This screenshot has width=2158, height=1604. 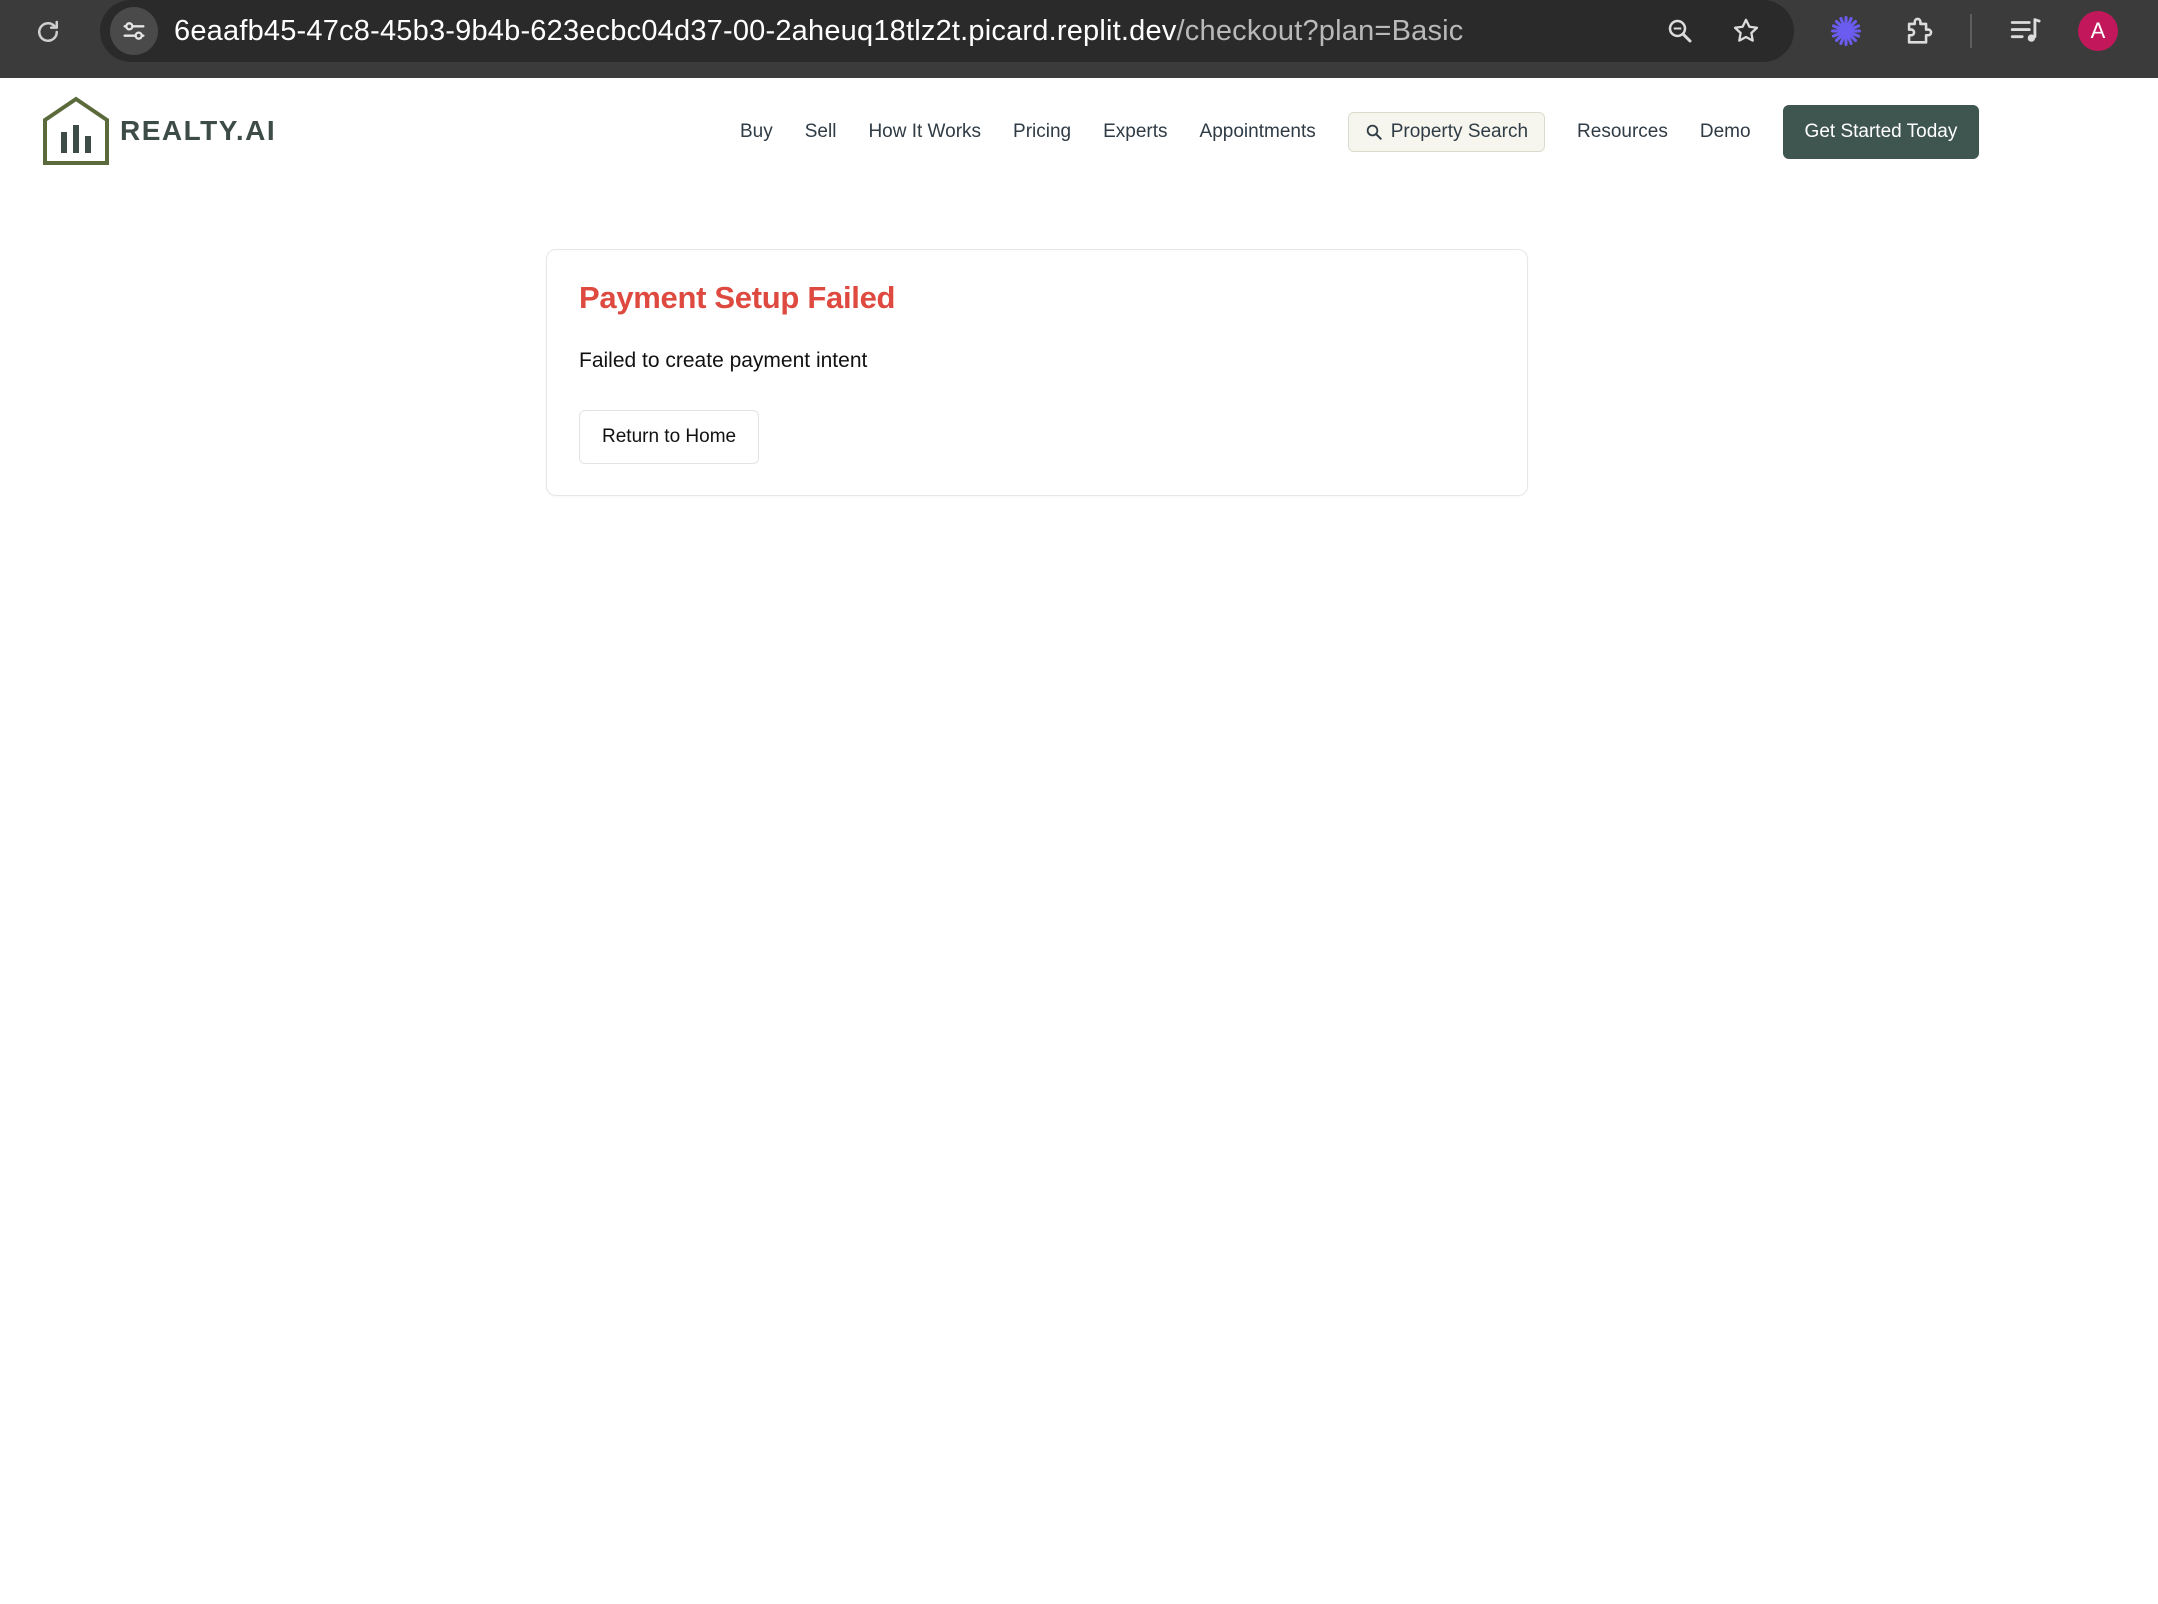 I want to click on property-search-button: Property Search, so click(x=1446, y=132).